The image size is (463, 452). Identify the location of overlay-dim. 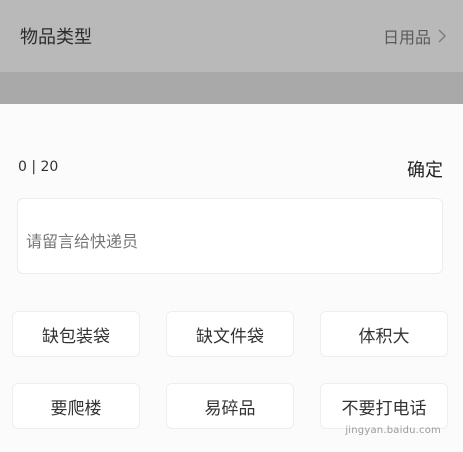
(231, 88).